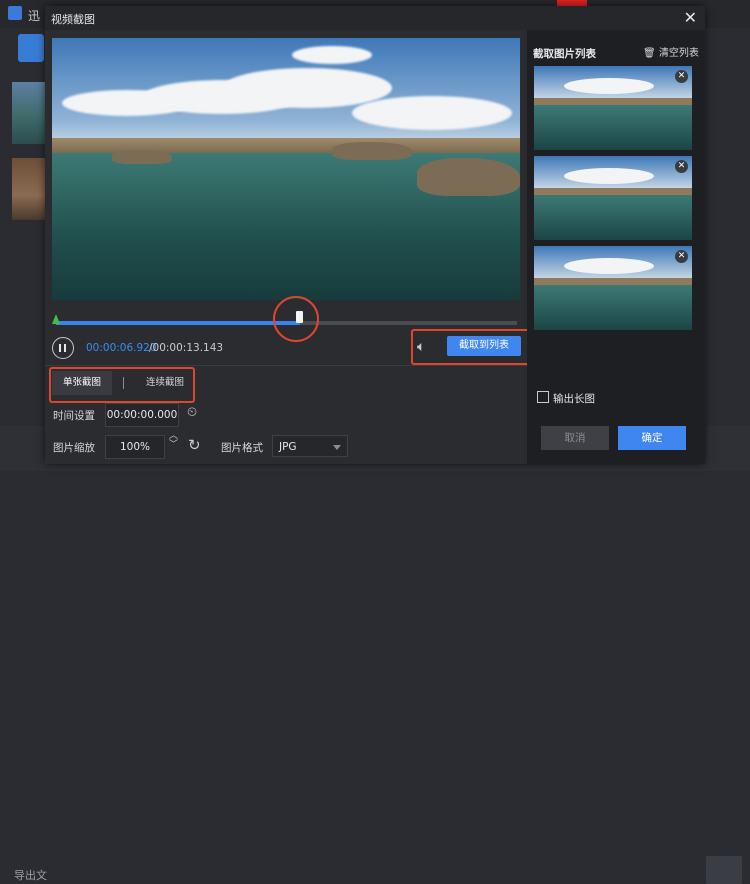 This screenshot has height=884, width=750. What do you see at coordinates (34, 16) in the screenshot?
I see `app-title: 迅` at bounding box center [34, 16].